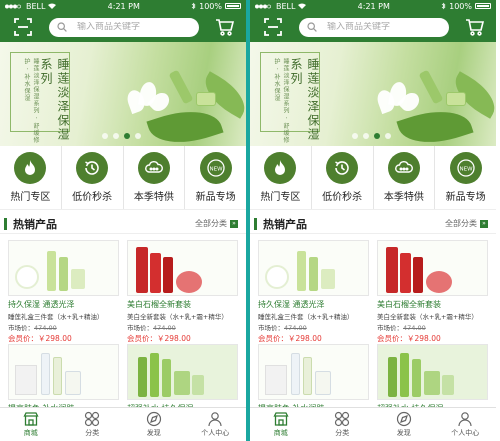  What do you see at coordinates (153, 167) in the screenshot?
I see `cloud-icon` at bounding box center [153, 167].